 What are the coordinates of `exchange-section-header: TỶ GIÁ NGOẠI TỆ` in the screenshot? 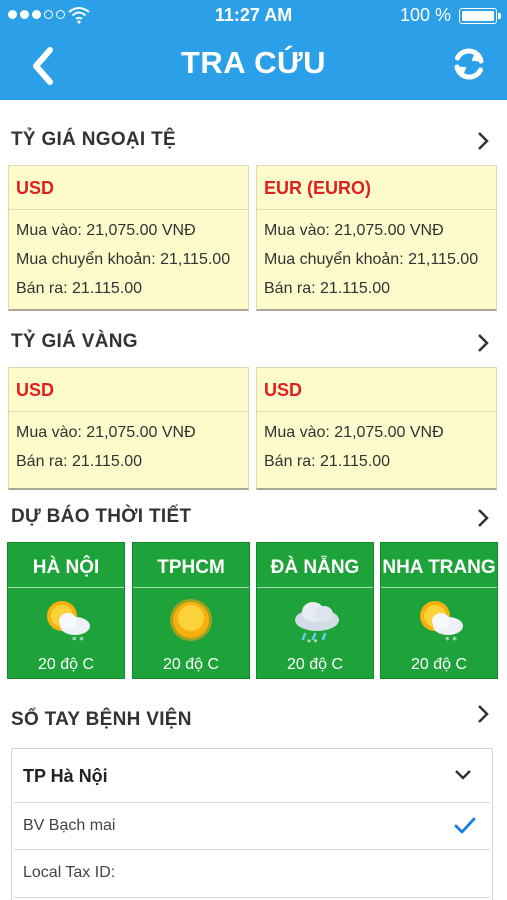 It's located at (253, 139).